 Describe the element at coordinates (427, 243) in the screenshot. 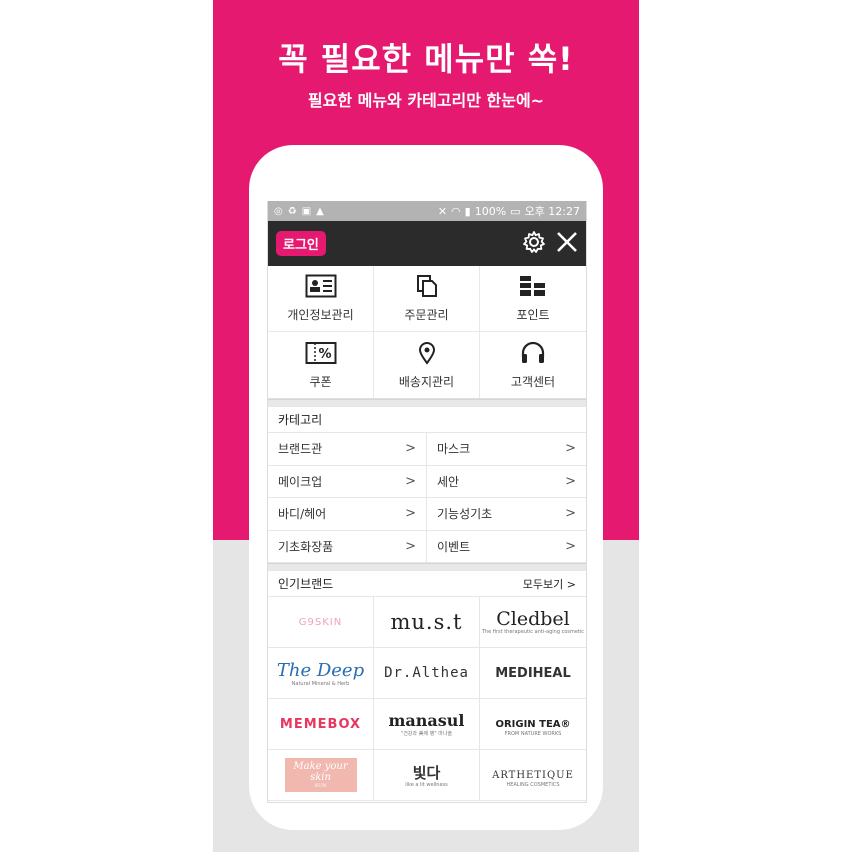

I see `menu-top-bar: 로그인` at that location.